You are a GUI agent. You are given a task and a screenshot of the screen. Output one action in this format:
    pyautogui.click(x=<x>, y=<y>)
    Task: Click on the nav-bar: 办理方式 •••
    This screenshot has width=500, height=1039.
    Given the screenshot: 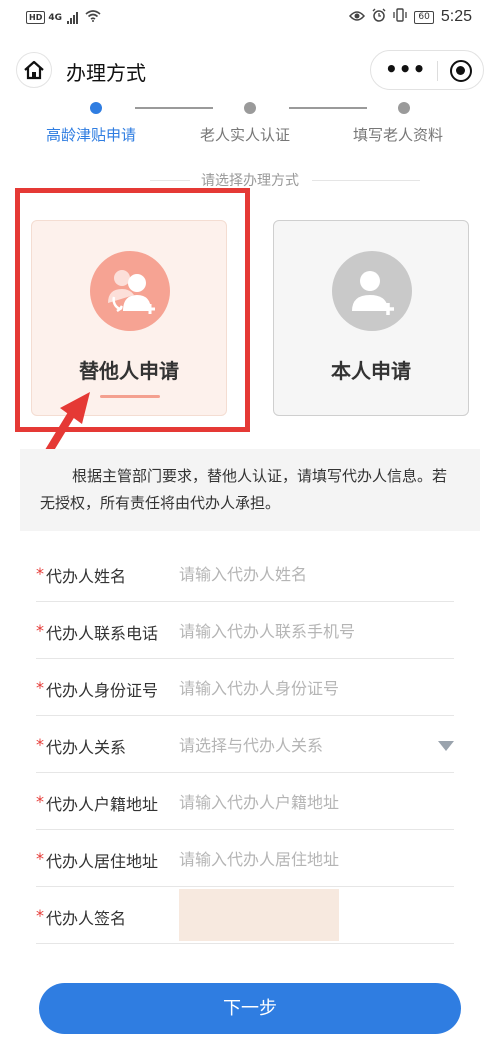 What is the action you would take?
    pyautogui.click(x=250, y=69)
    